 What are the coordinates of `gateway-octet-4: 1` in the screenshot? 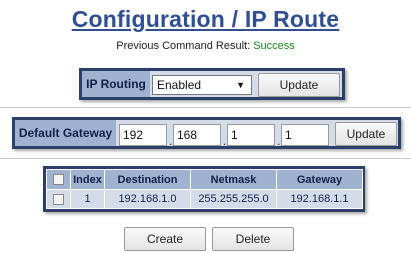 It's located at (305, 135).